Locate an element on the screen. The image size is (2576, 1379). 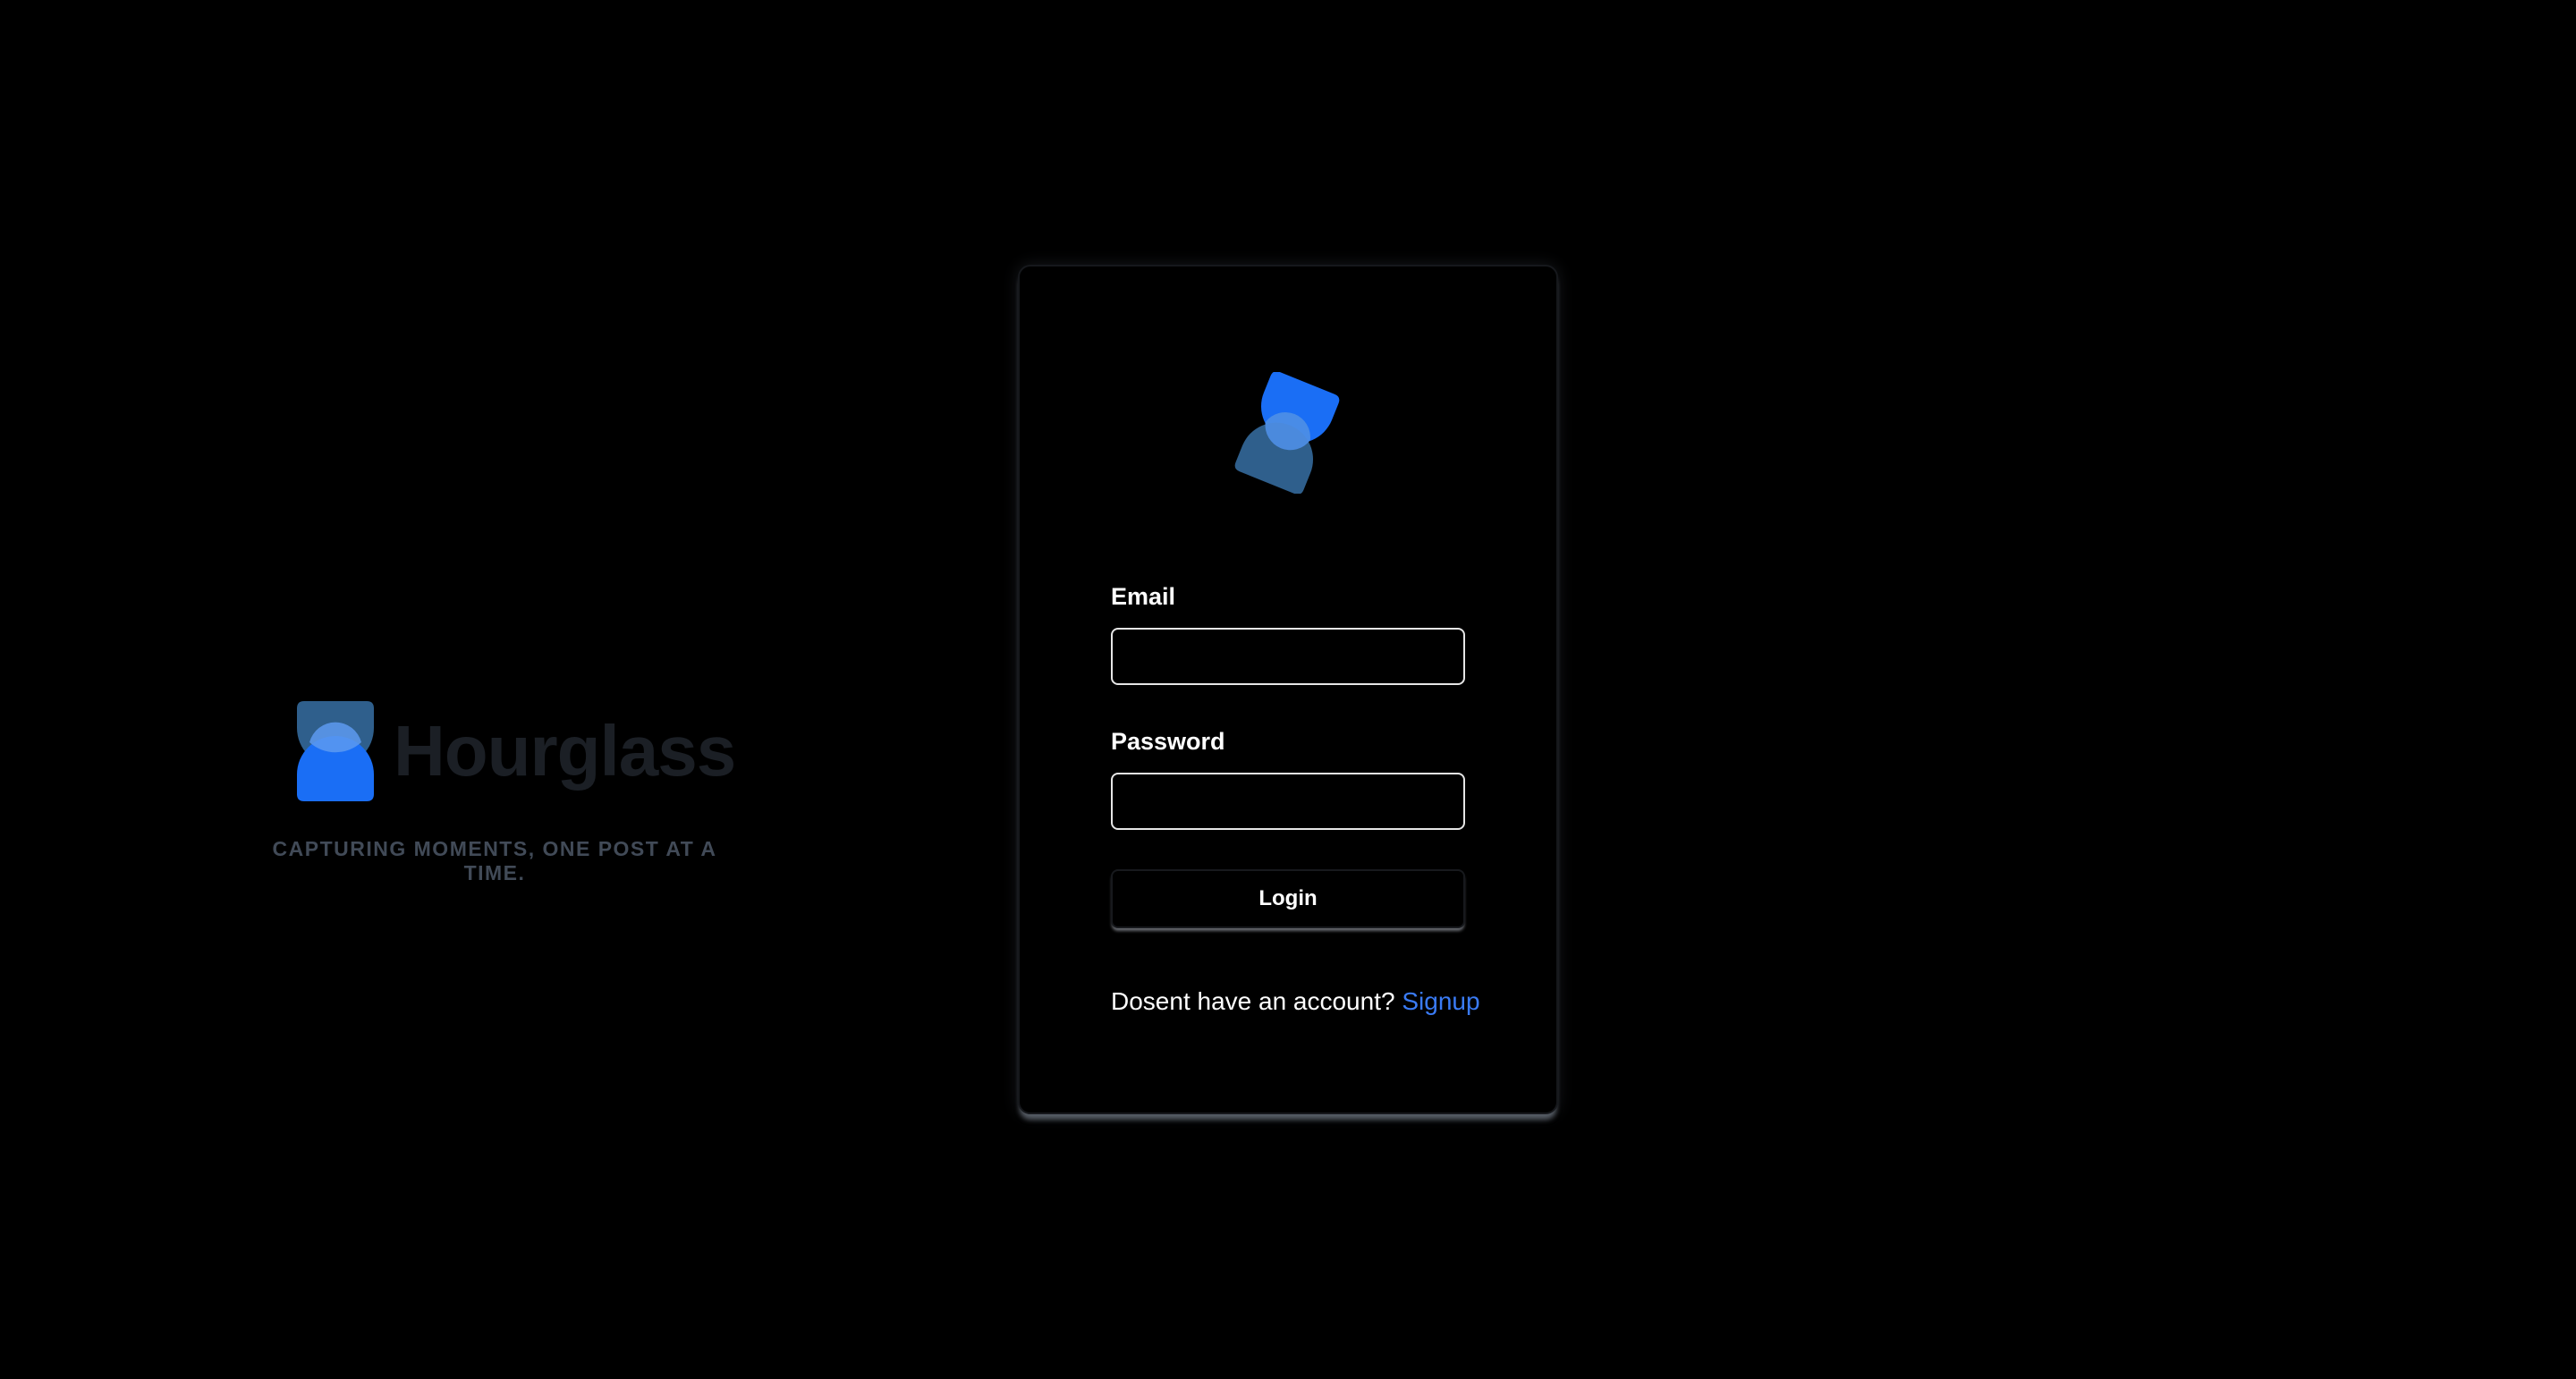
signup-prompt-row: Dosent have an account? Signup is located at coordinates (1295, 1001).